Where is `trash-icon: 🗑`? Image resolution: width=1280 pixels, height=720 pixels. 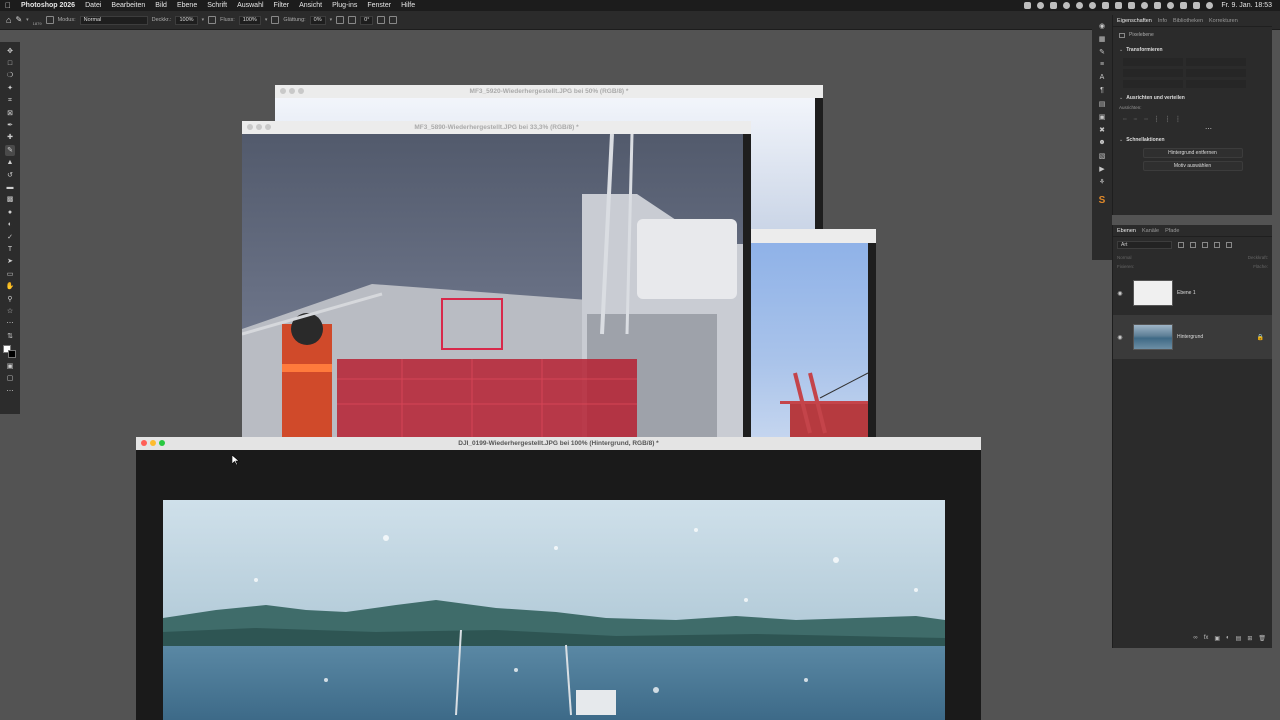
trash-icon: 🗑 is located at coordinates (1262, 638).